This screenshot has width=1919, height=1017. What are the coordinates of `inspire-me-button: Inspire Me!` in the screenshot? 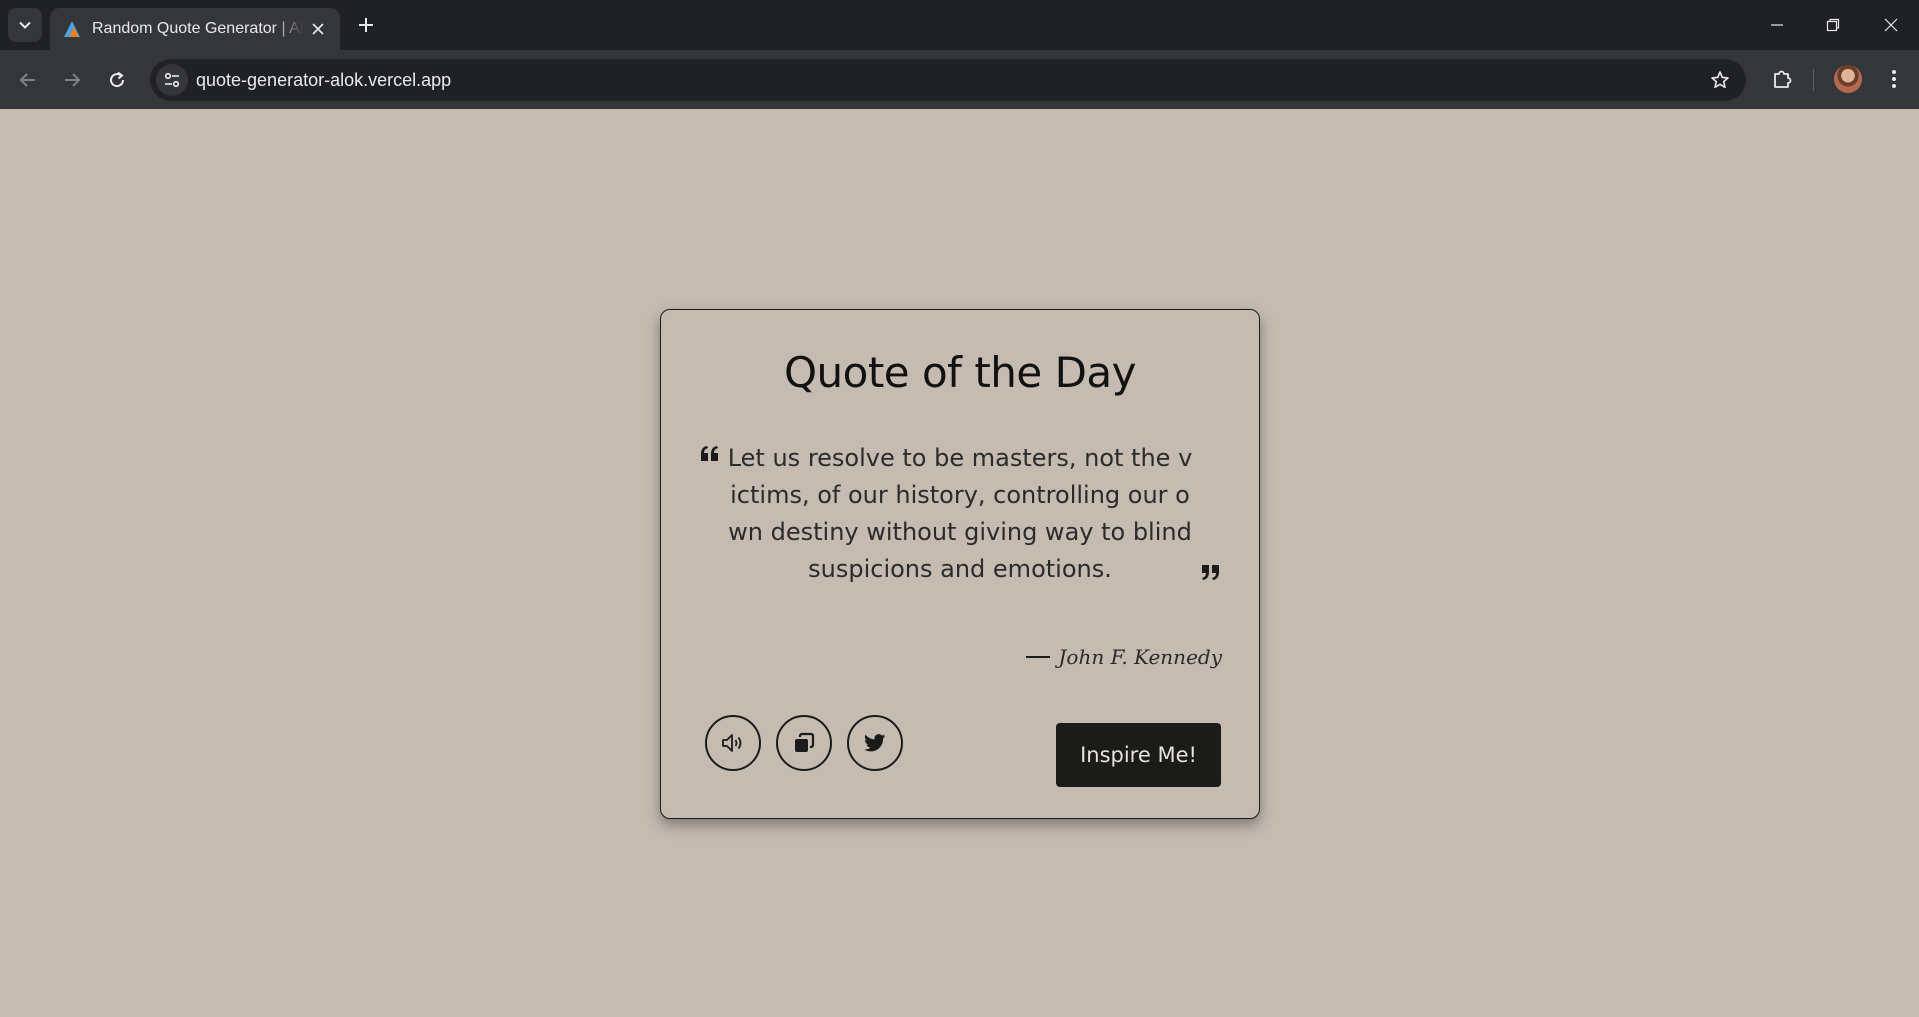 It's located at (1138, 755).